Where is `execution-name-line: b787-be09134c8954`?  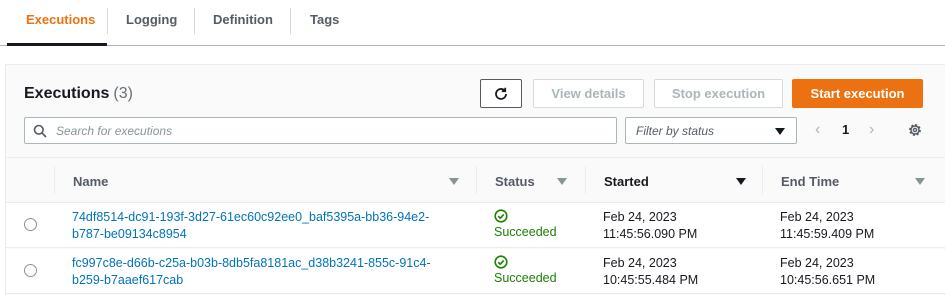
execution-name-line: b787-be09134c8954 is located at coordinates (129, 234).